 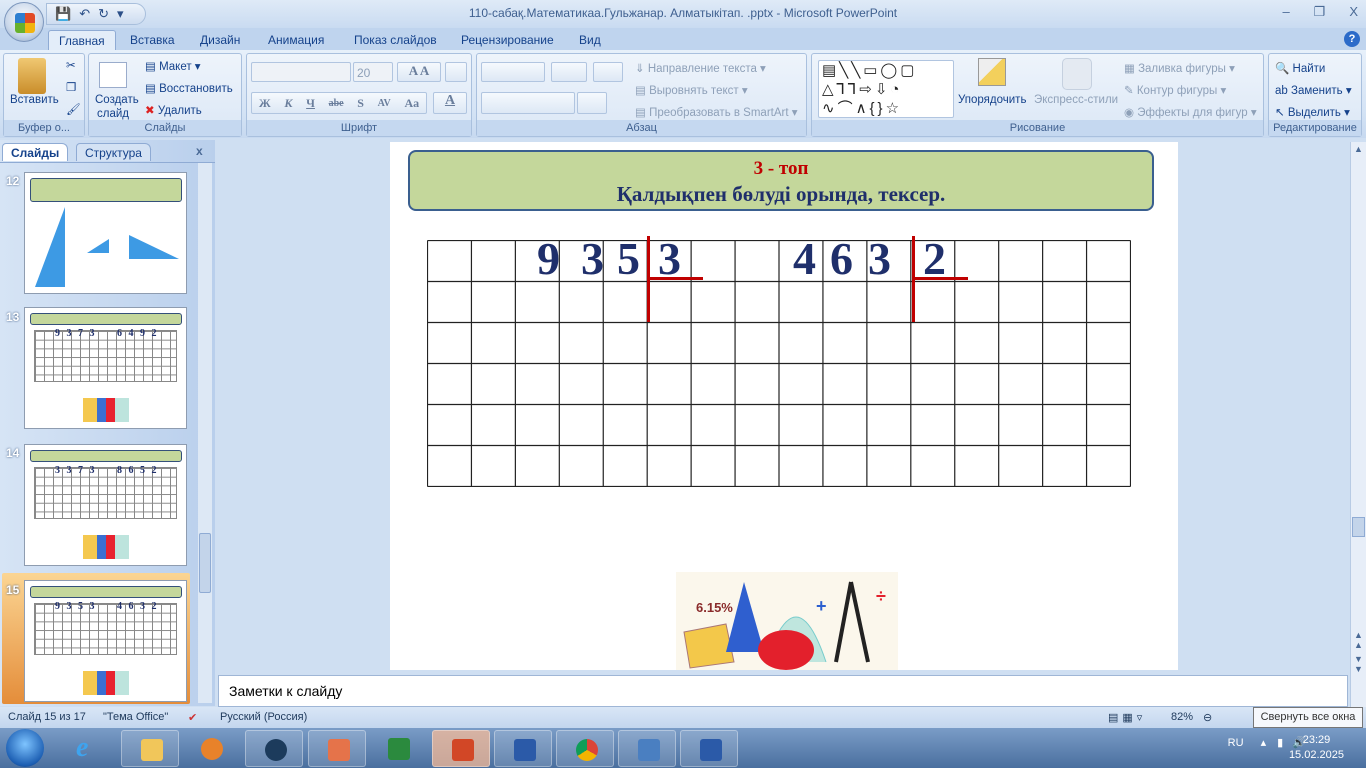 I want to click on tab-home: Главная, so click(x=82, y=40).